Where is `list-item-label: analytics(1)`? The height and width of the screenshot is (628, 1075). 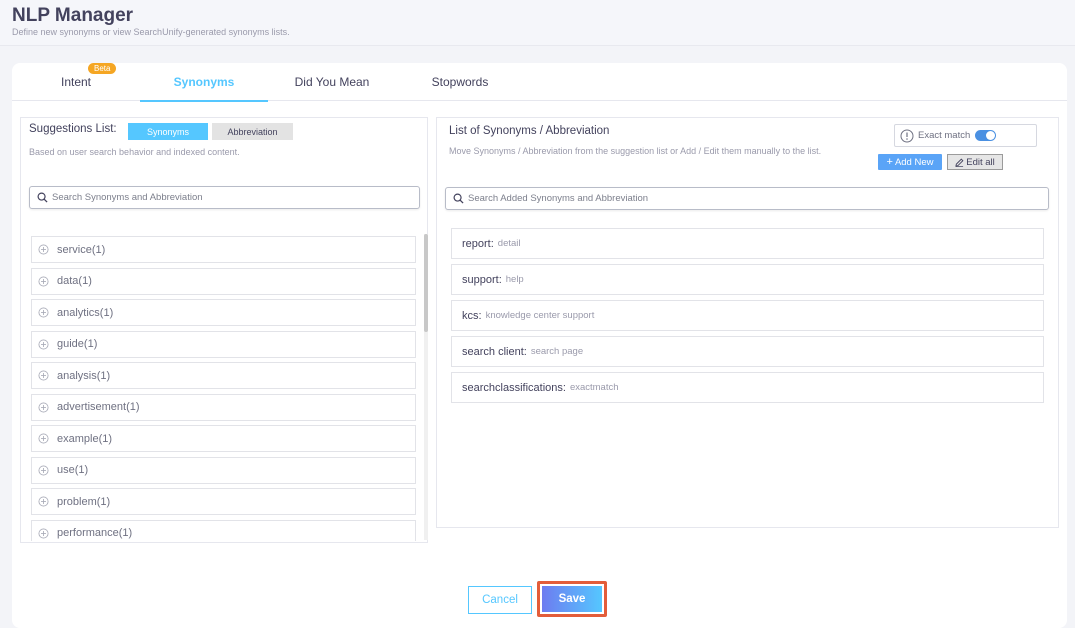 list-item-label: analytics(1) is located at coordinates (85, 312).